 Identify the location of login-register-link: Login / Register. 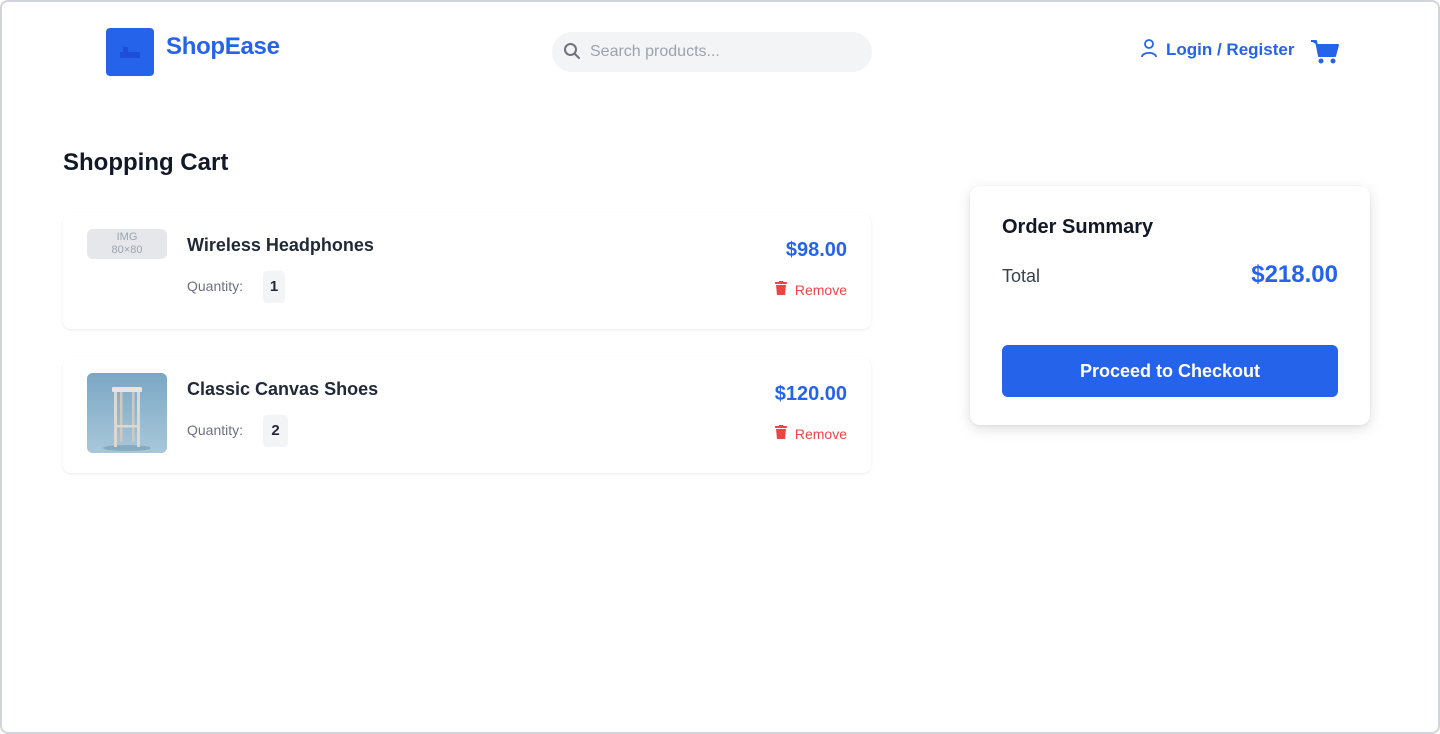
(1217, 50).